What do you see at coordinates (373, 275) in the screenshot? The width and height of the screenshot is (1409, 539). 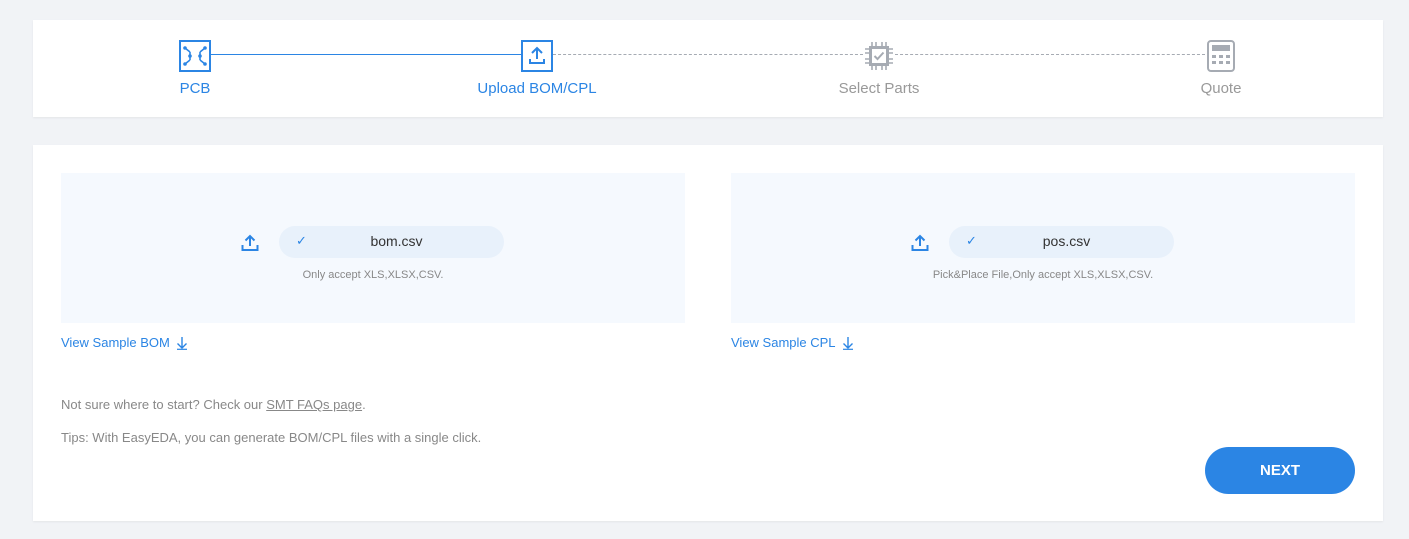 I see `bom-accept-note: Only accept XLS,XLSX,CSV.` at bounding box center [373, 275].